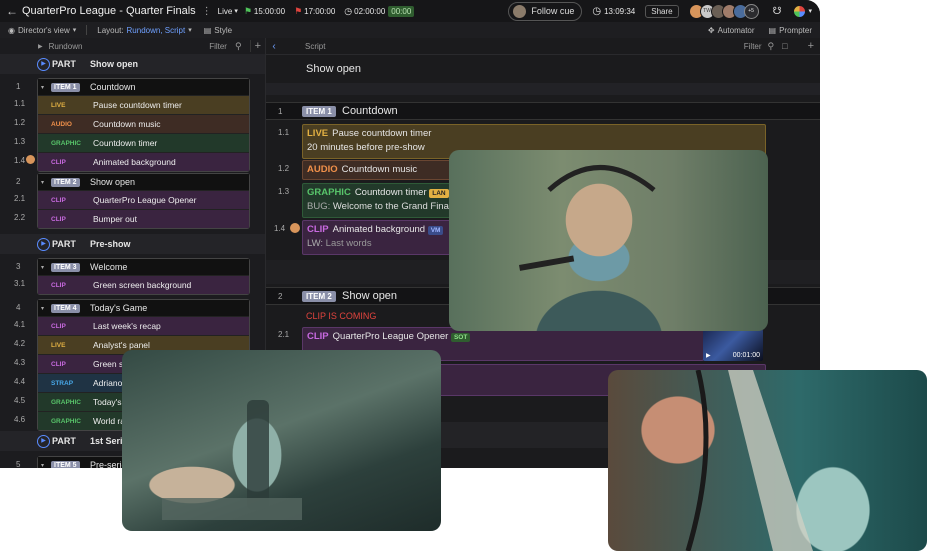 This screenshot has height=551, width=927. What do you see at coordinates (20, 122) in the screenshot?
I see `subitem-number: 1.2` at bounding box center [20, 122].